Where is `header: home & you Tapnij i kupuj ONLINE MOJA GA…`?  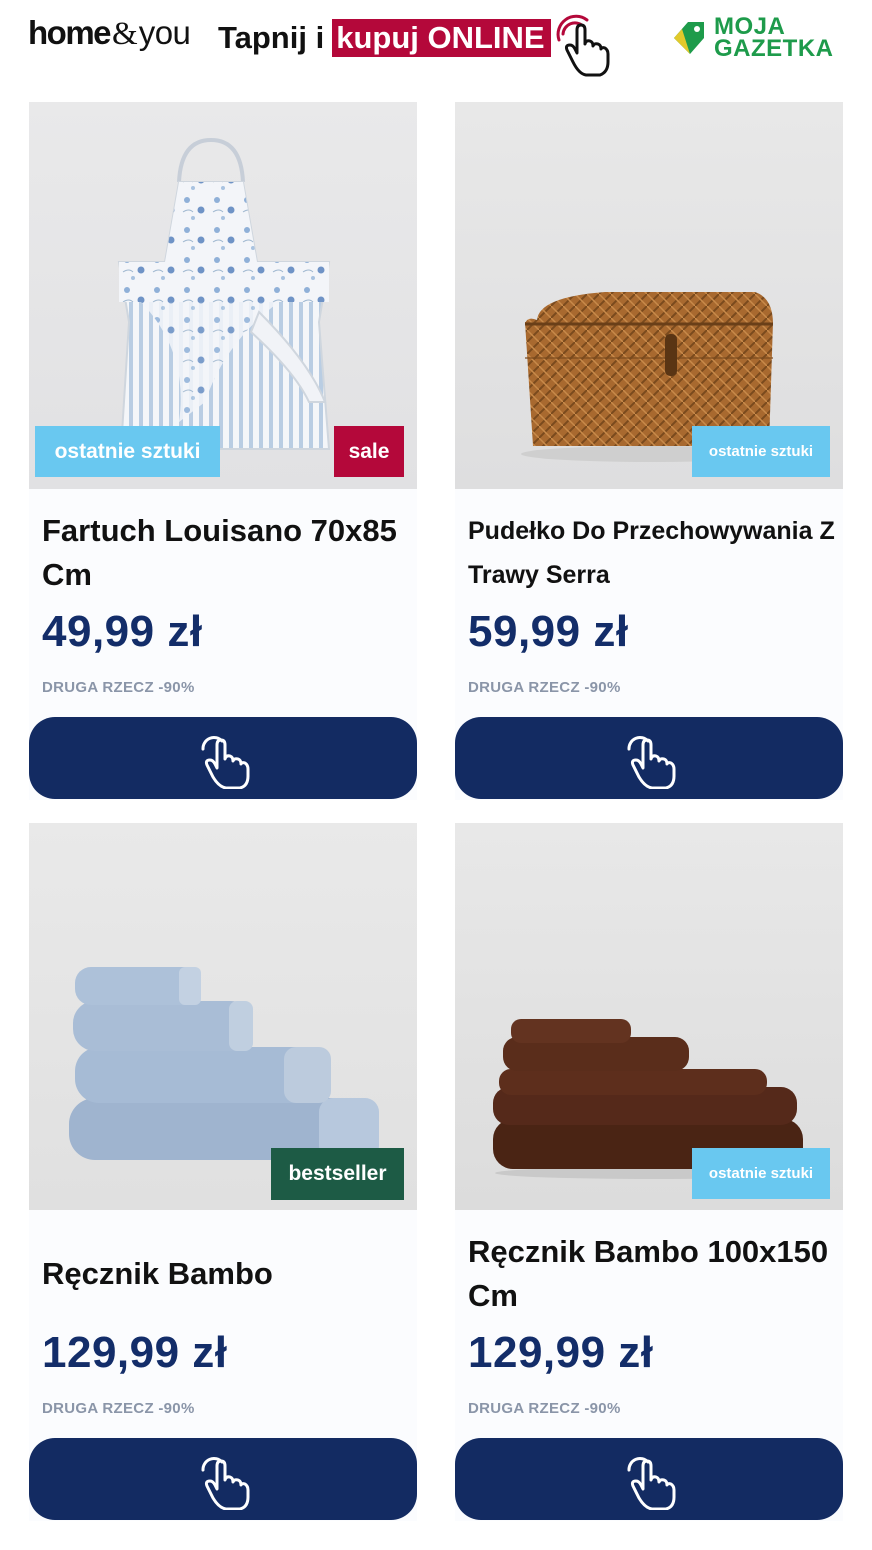
header: home & you Tapnij i kupuj ONLINE MOJA GA… is located at coordinates (436, 45).